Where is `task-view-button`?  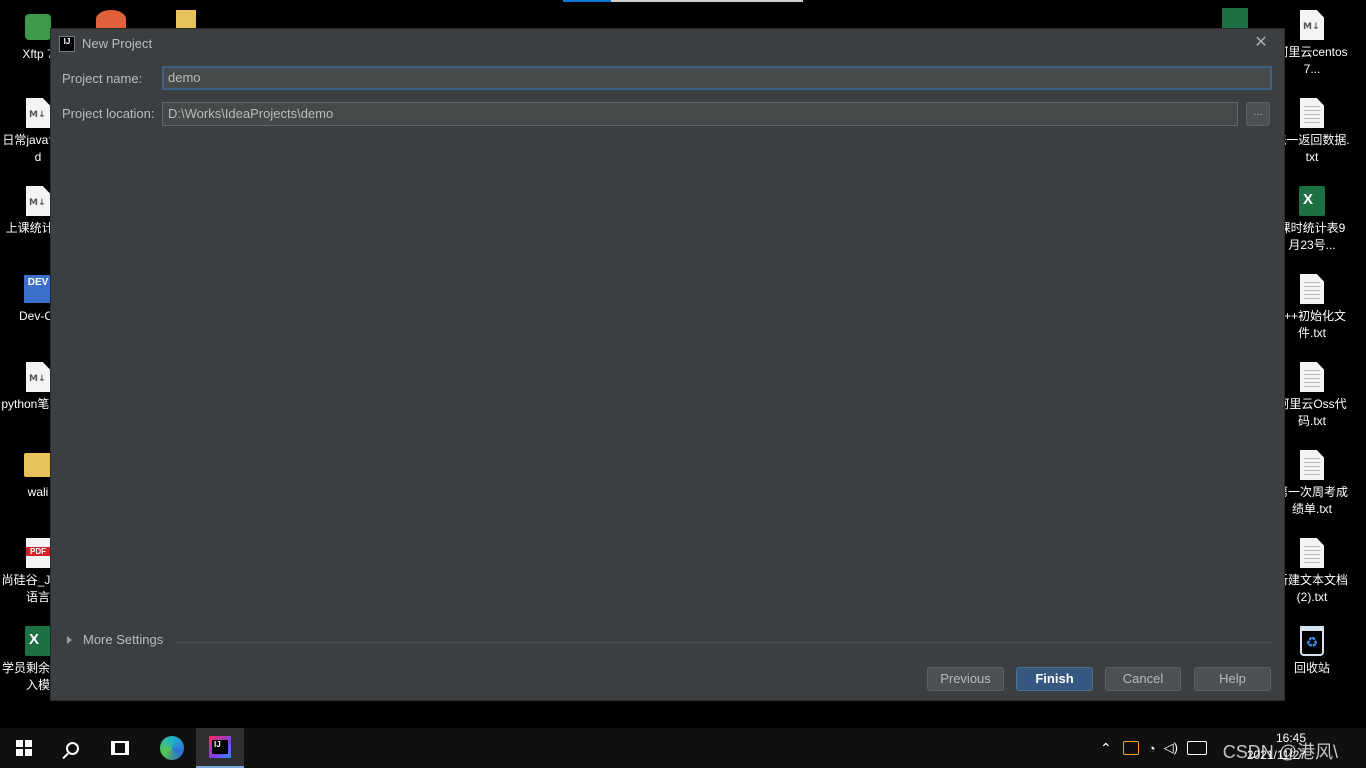 task-view-button is located at coordinates (120, 748).